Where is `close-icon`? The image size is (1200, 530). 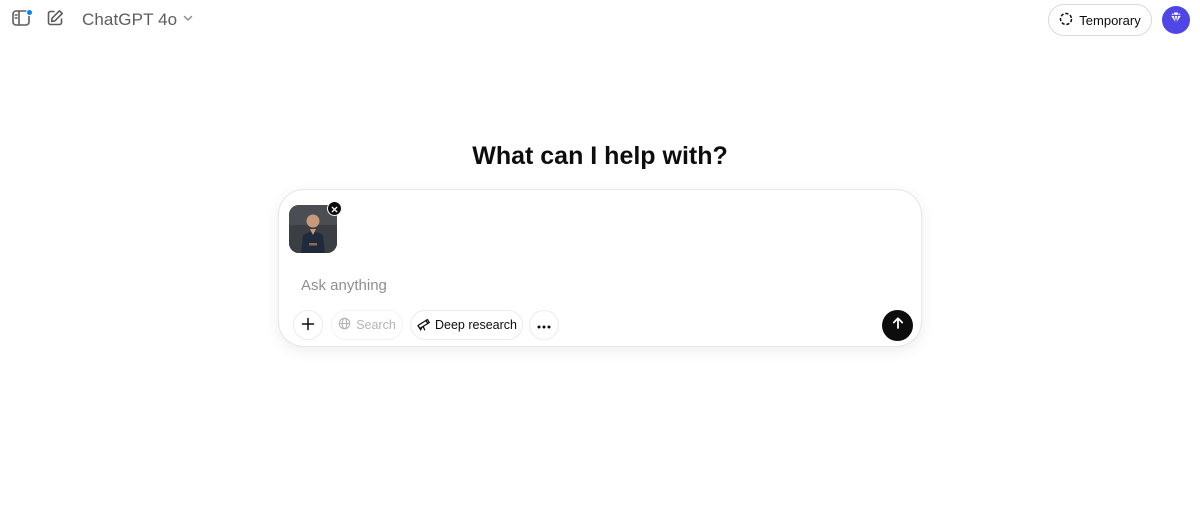
close-icon is located at coordinates (334, 209).